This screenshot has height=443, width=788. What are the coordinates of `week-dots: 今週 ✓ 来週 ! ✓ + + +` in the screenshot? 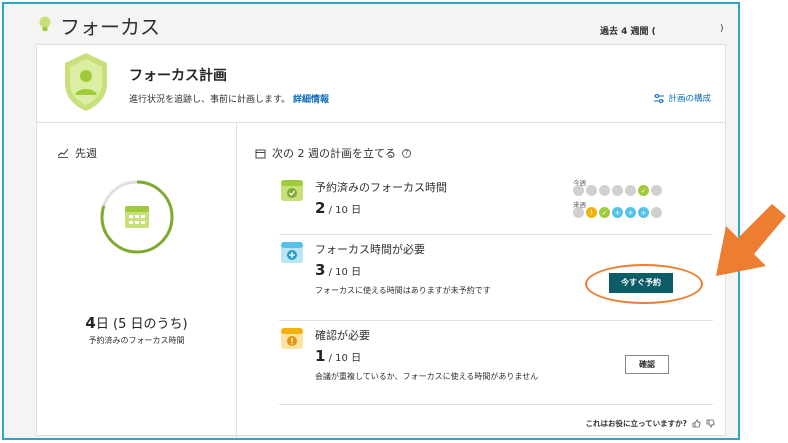 It's located at (617, 199).